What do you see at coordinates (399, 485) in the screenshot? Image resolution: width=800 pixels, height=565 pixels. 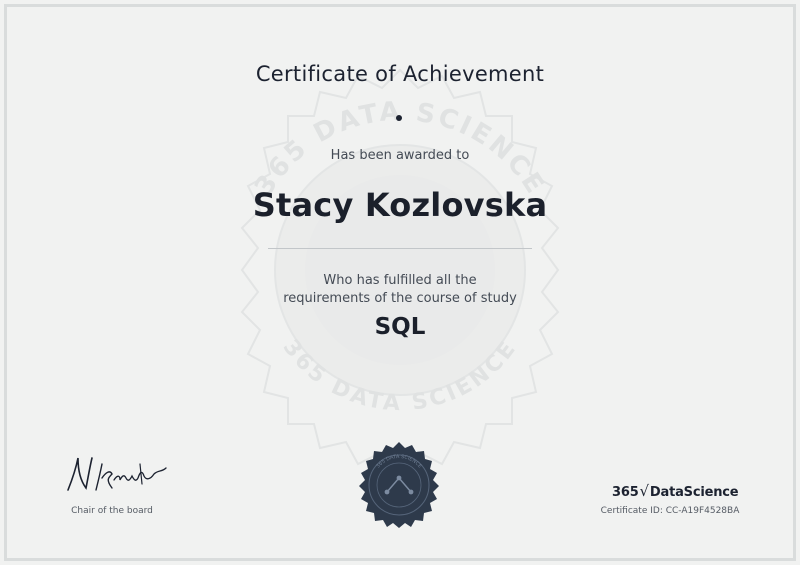 I see `seal-badge-icon: 365 DATA SCIENCE` at bounding box center [399, 485].